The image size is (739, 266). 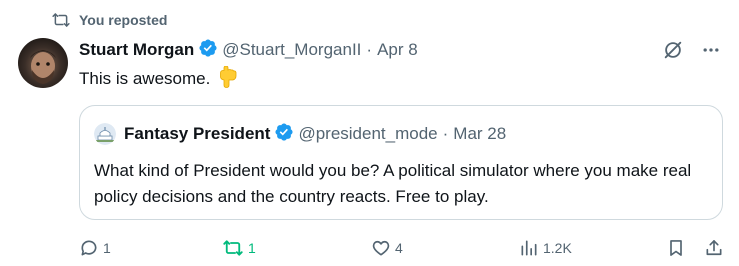 What do you see at coordinates (284, 134) in the screenshot?
I see `quoted-verified-badge-icon` at bounding box center [284, 134].